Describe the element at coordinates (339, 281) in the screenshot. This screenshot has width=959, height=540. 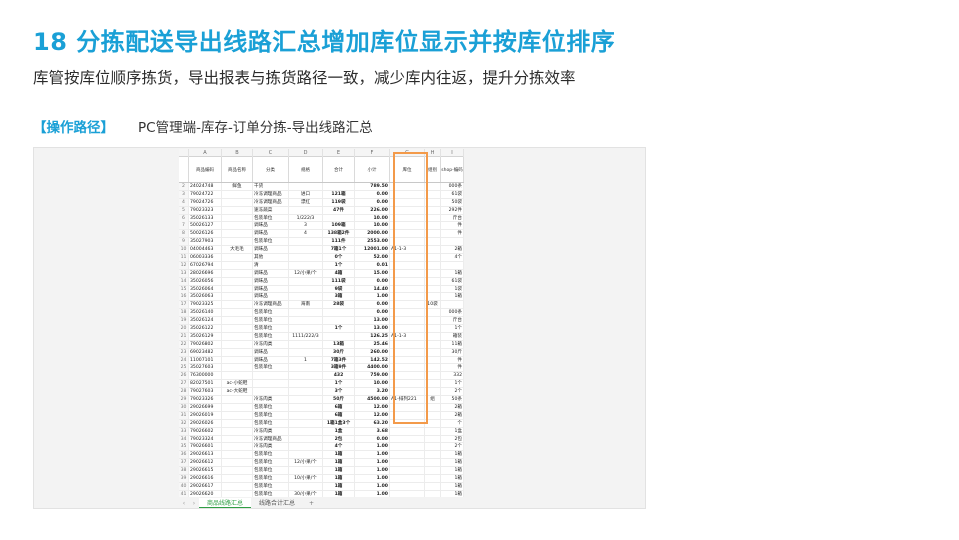
I see `table-cell: 111袋` at that location.